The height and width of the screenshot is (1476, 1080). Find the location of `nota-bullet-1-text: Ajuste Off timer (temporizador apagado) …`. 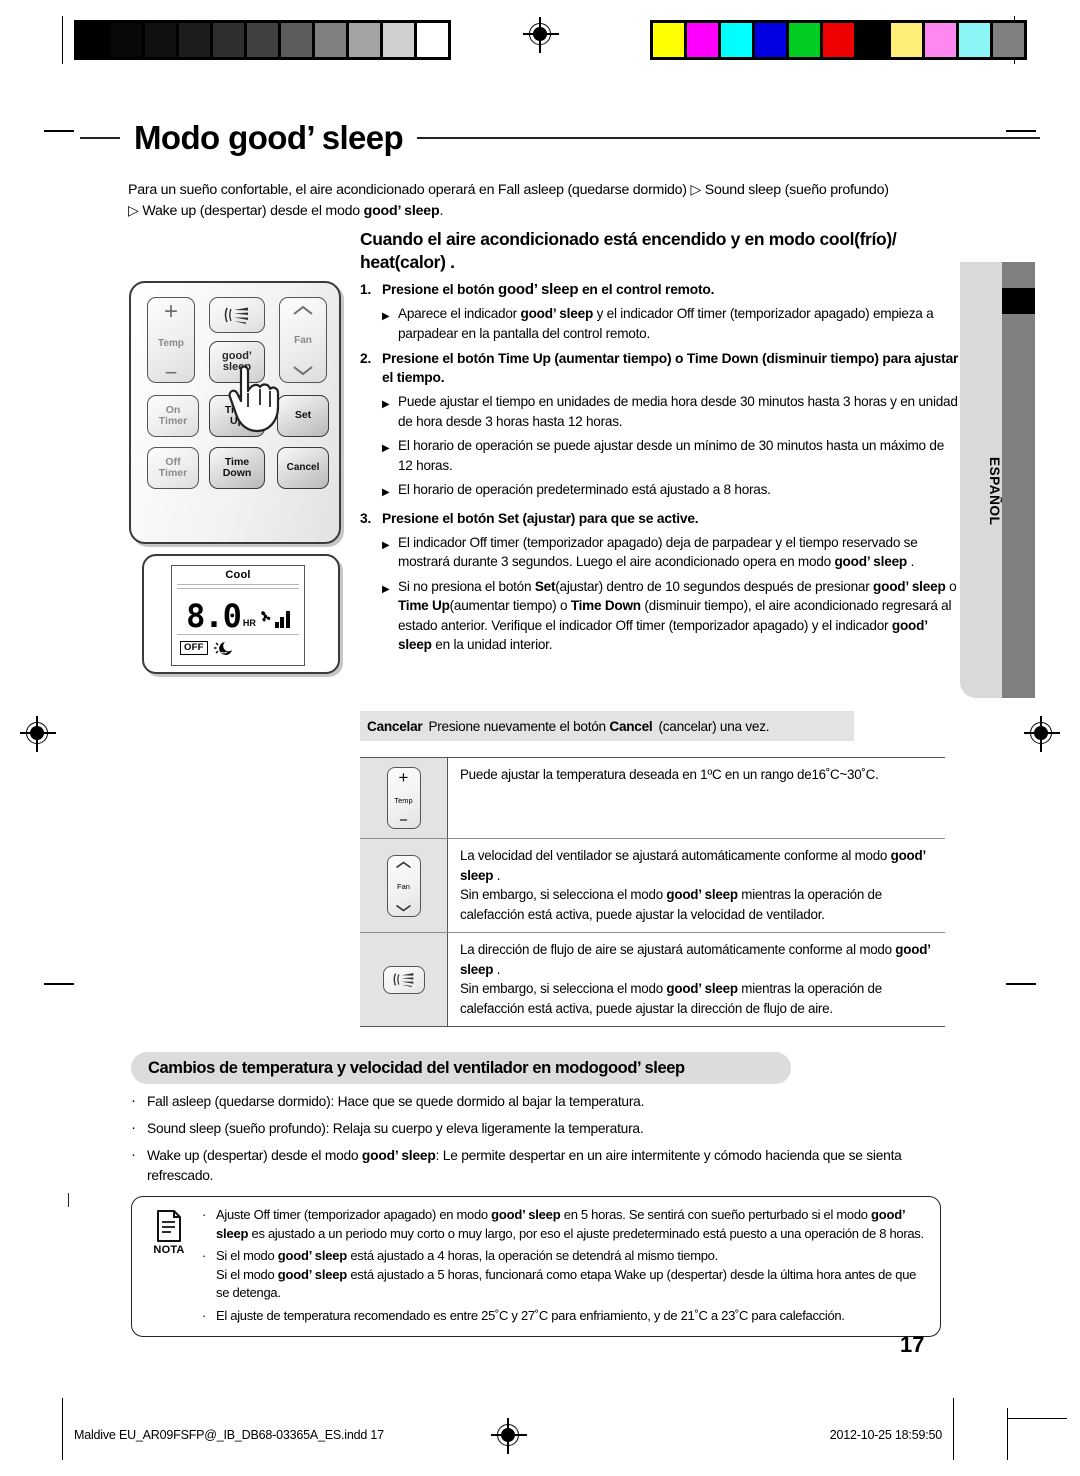

nota-bullet-1-text: Ajuste Off timer (temporizador apagado) … is located at coordinates (570, 1224).